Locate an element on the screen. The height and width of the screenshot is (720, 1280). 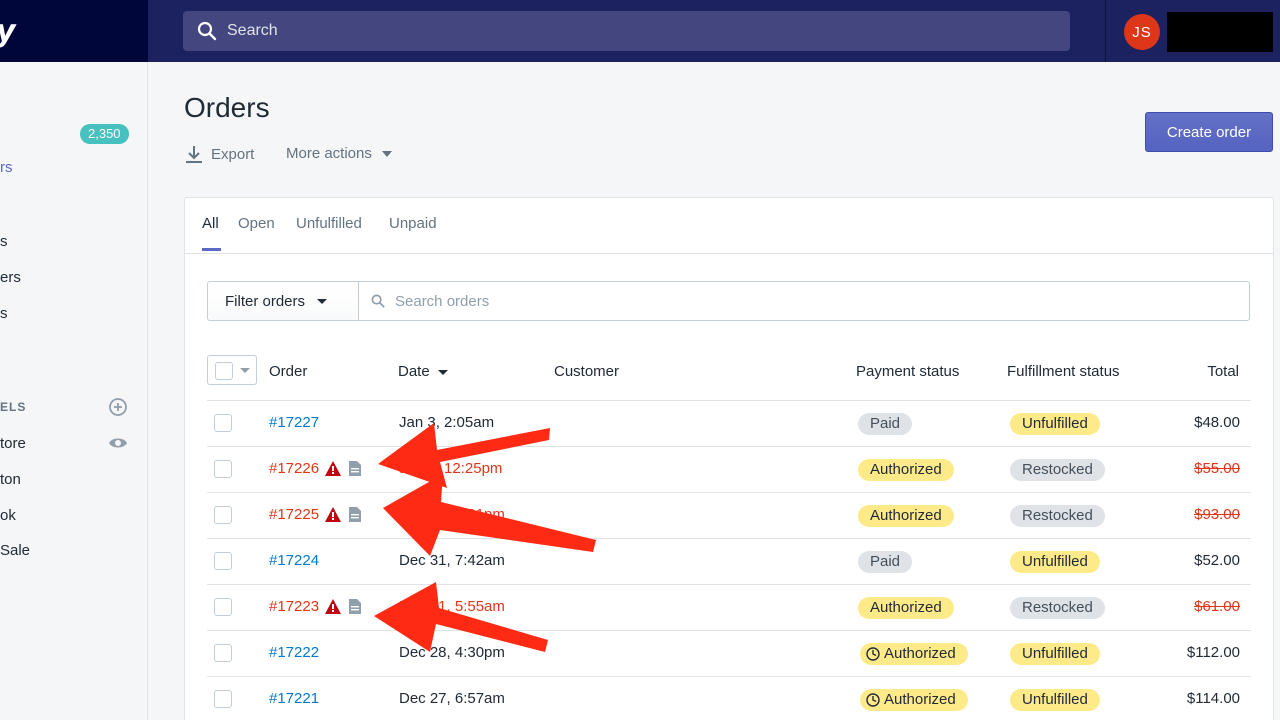
sidebar-channel-point-of-sale: Sale is located at coordinates (15, 550).